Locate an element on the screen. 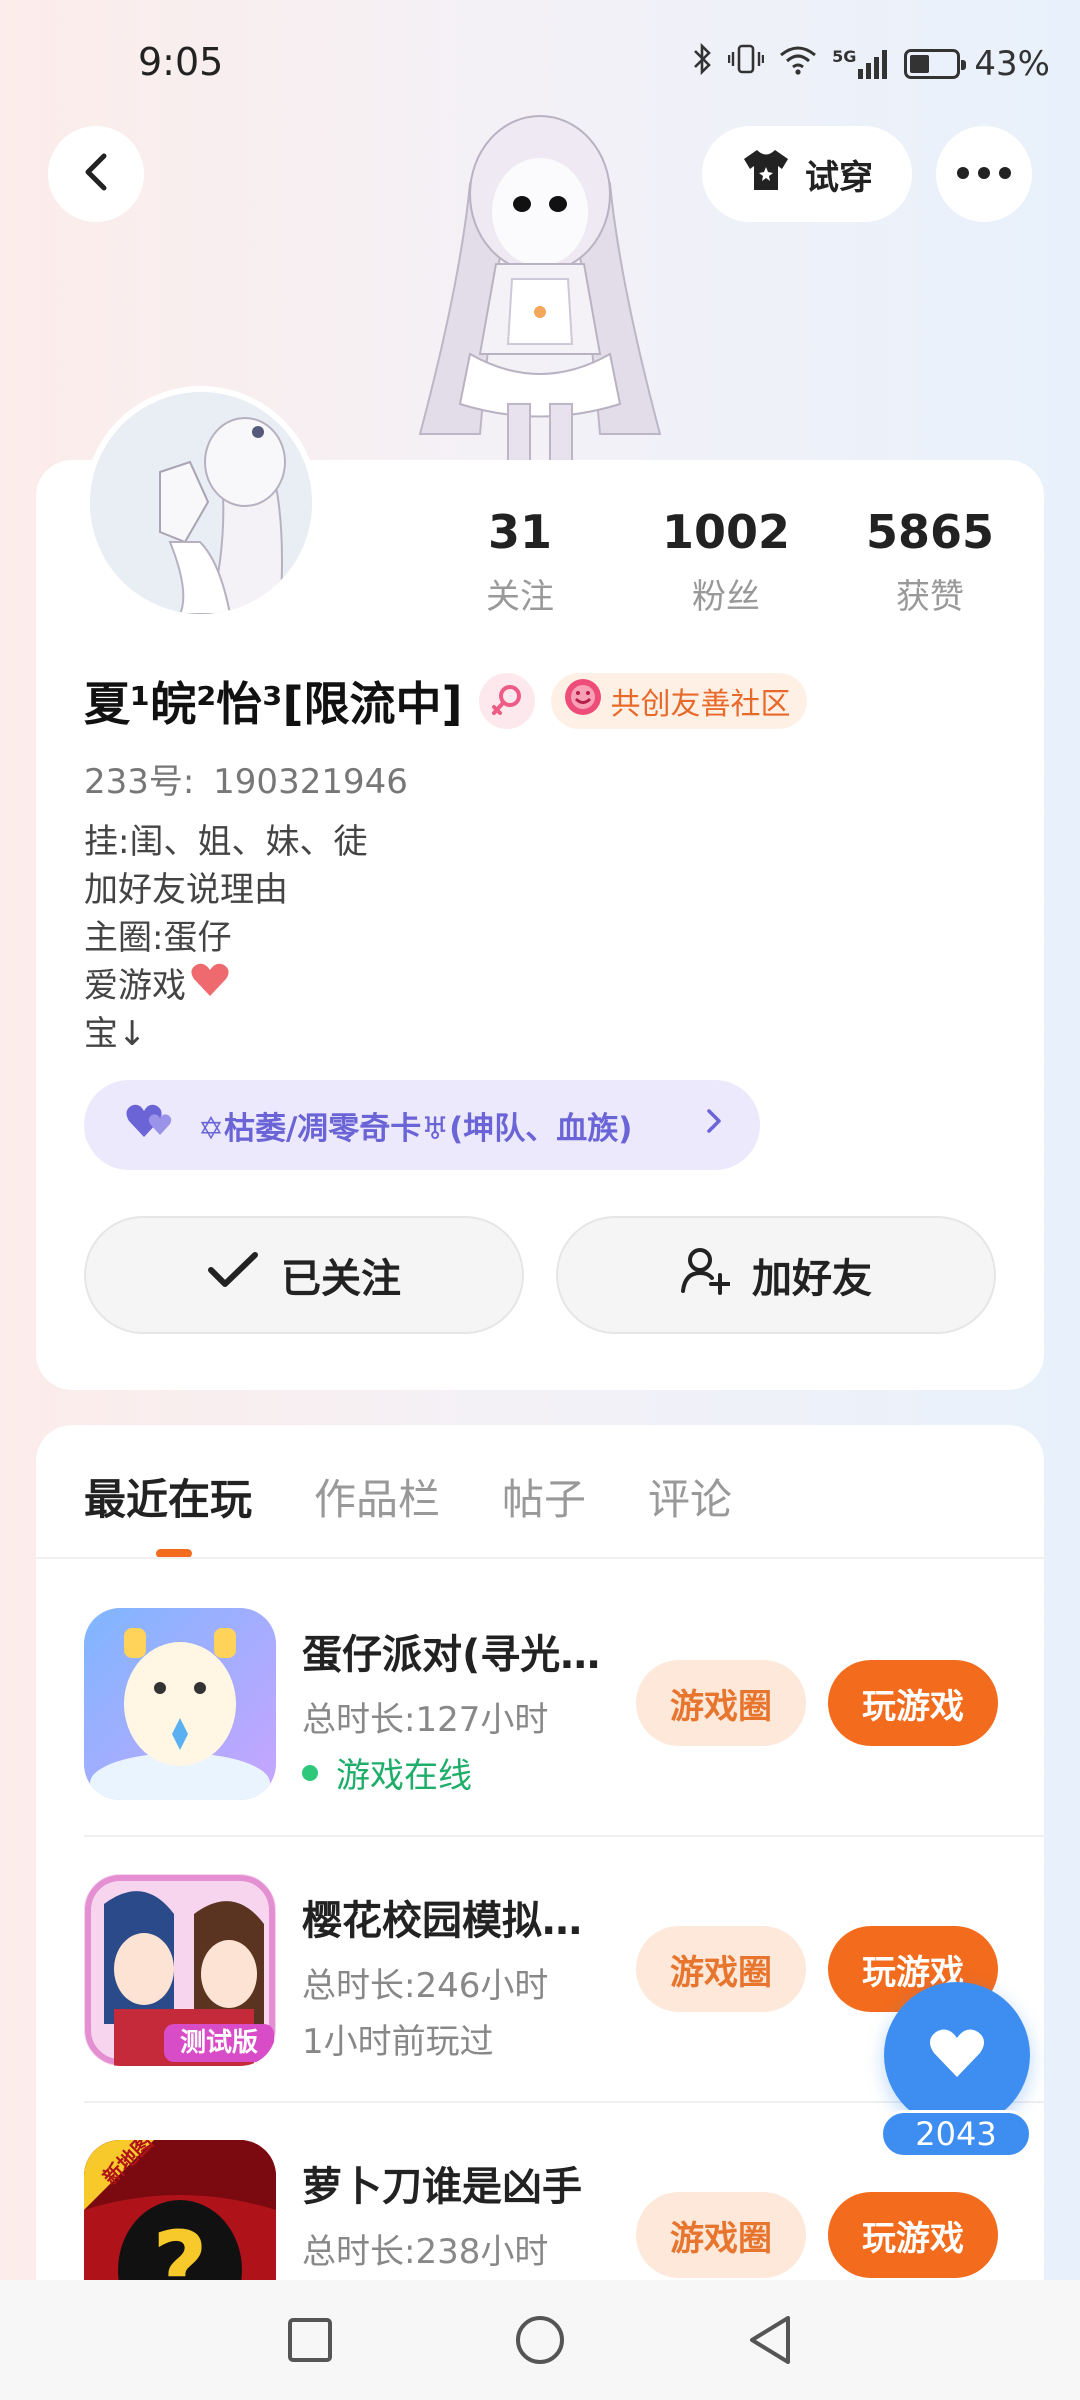 This screenshot has width=1080, height=2400. game-row-eggy-party: 蛋仔派对(寻光… 总时长:127小时 游戏在线 游戏圈 玩游戏 is located at coordinates (564, 1708).